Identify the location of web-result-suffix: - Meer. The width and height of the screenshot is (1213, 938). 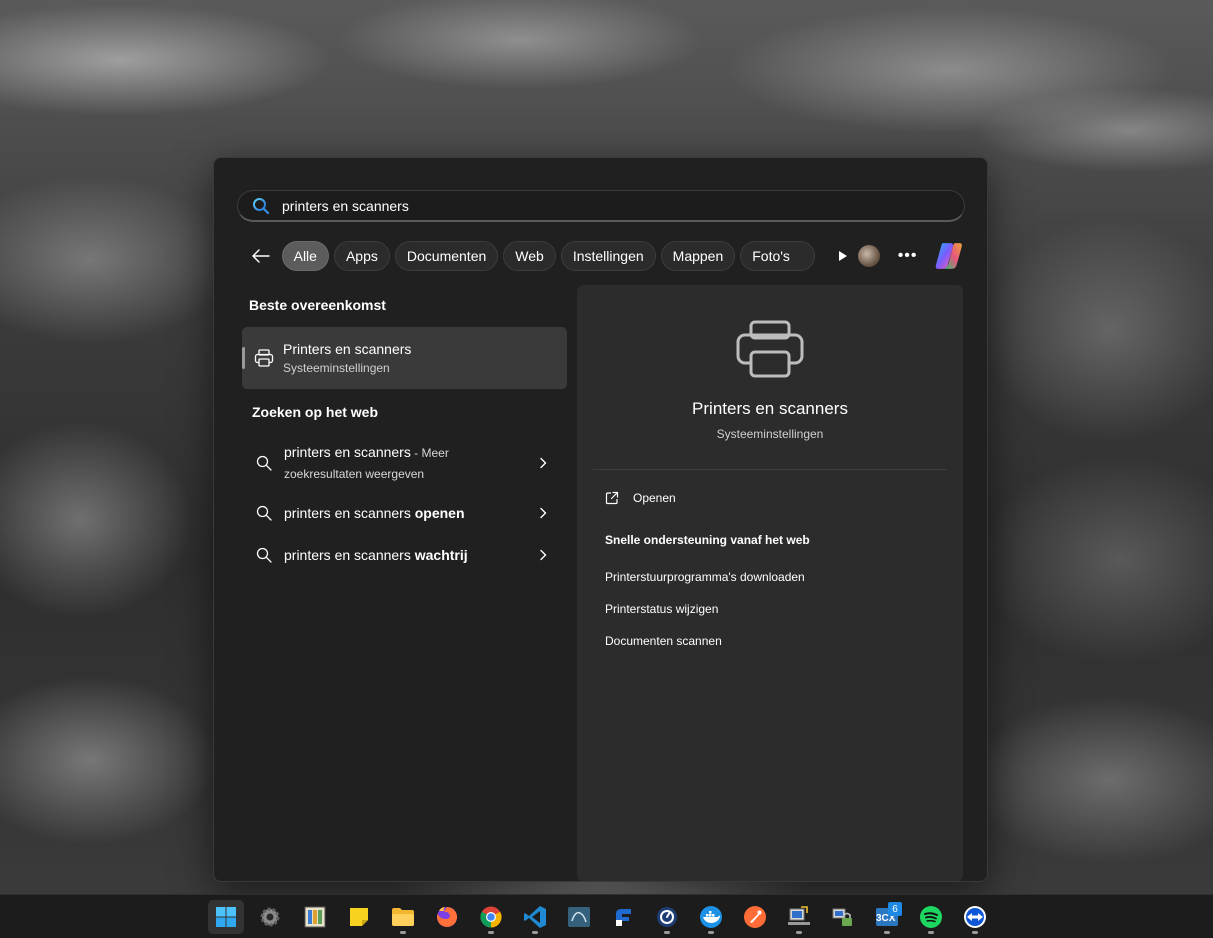
(429, 453).